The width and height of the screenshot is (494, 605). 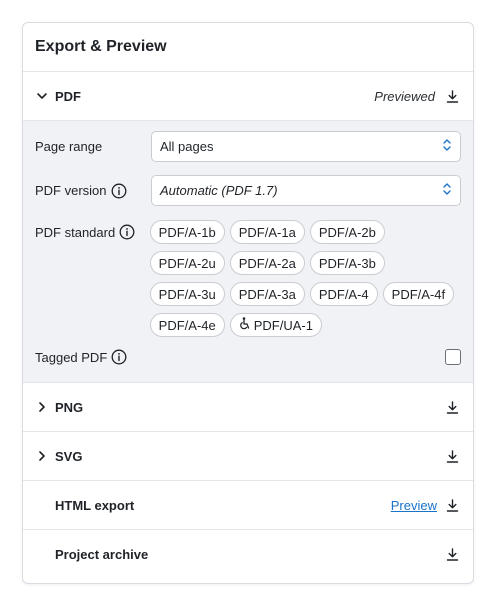 I want to click on chip-pdf-a-3a: PDF/A-3a, so click(x=267, y=294).